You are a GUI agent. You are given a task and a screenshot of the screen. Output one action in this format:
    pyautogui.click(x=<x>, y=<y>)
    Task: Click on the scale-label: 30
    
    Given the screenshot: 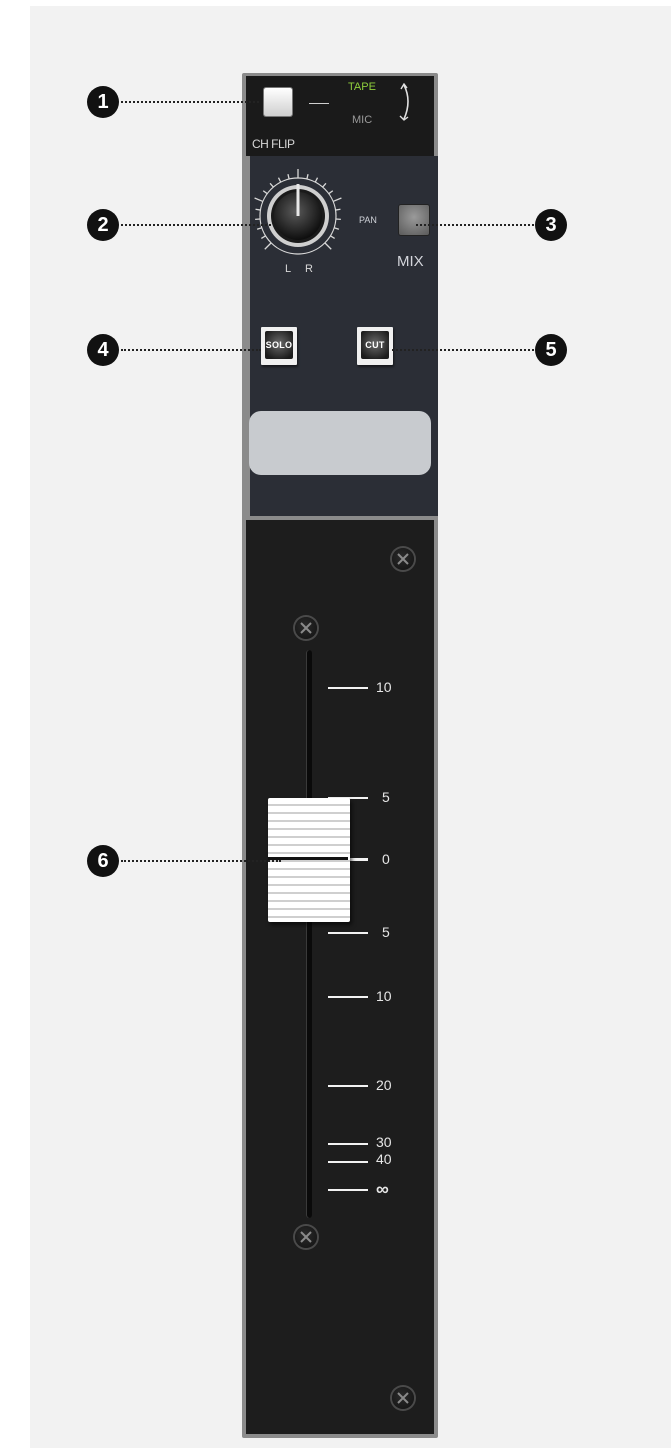 What is the action you would take?
    pyautogui.click(x=384, y=1142)
    